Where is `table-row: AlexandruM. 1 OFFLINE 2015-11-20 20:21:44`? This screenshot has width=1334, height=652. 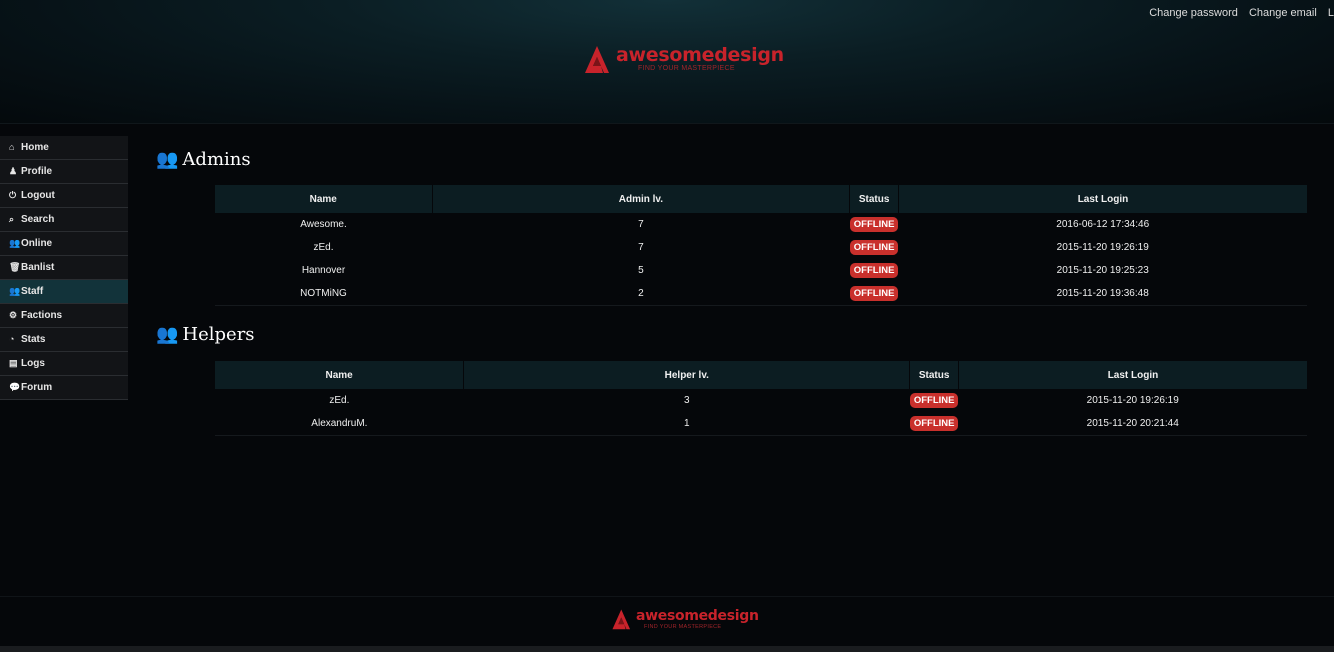
table-row: AlexandruM. 1 OFFLINE 2015-11-20 20:21:44 is located at coordinates (761, 424).